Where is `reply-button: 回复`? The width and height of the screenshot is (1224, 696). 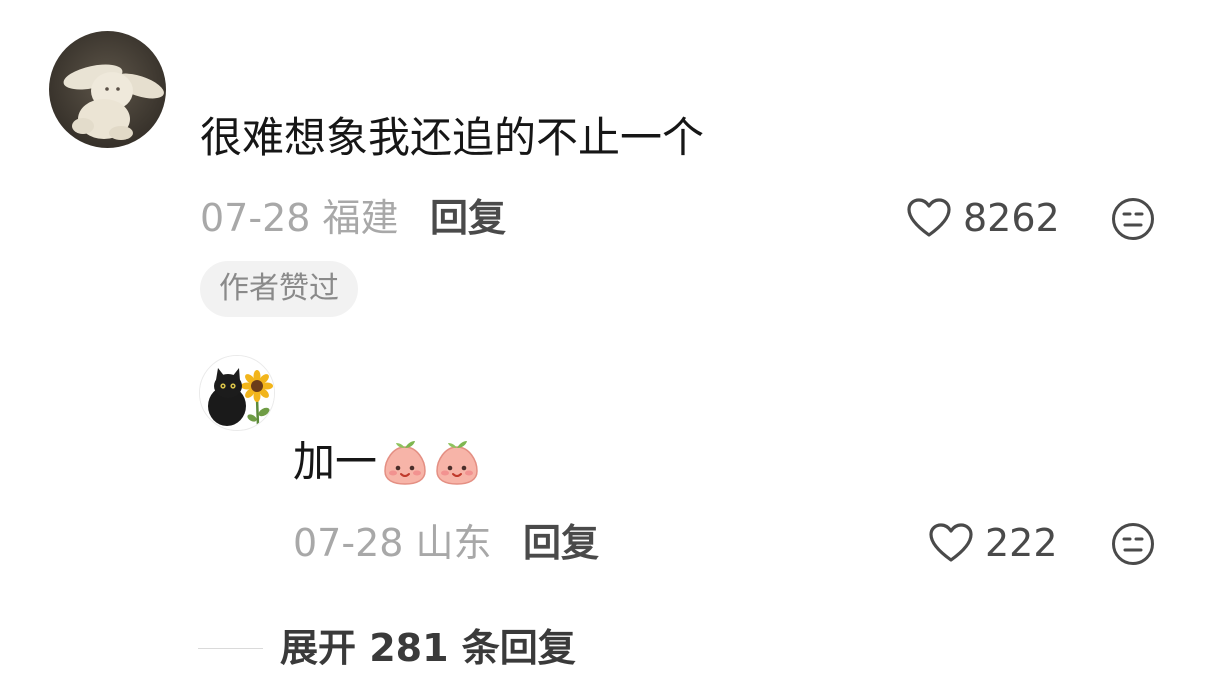
reply-button: 回复 is located at coordinates (468, 218).